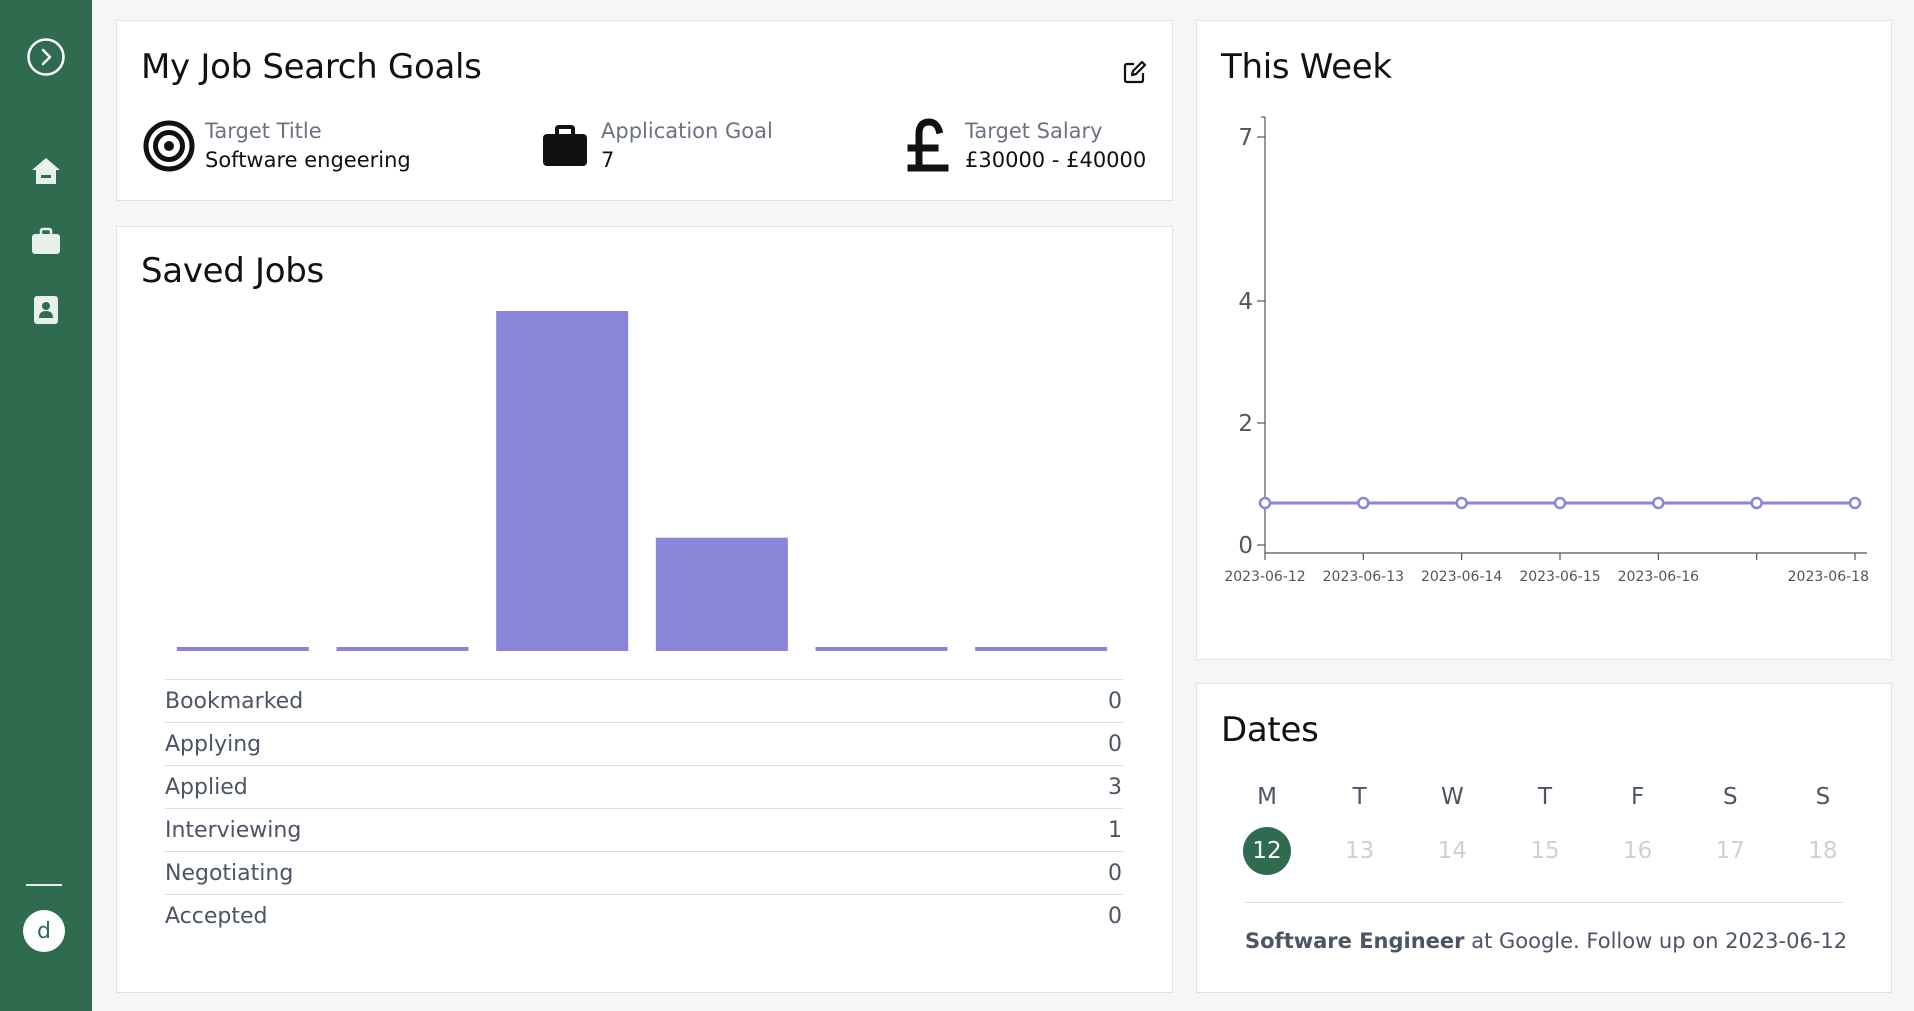 The height and width of the screenshot is (1011, 1914). I want to click on edit-goals-button, so click(1135, 72).